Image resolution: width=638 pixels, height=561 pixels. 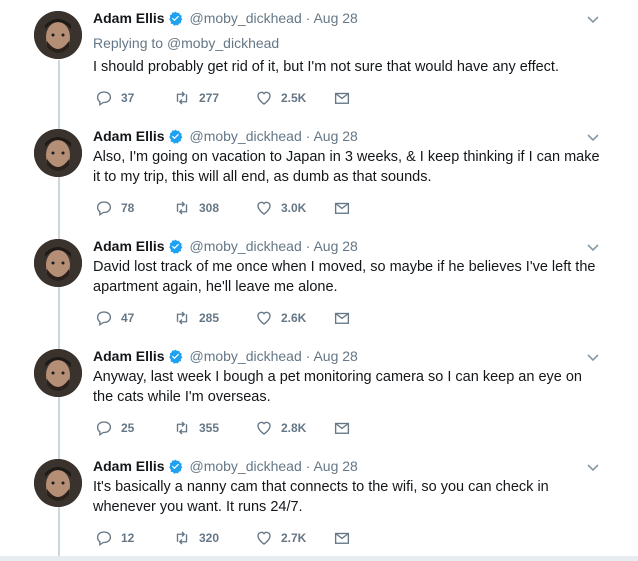 I want to click on like-button: 2.5K, so click(x=280, y=98).